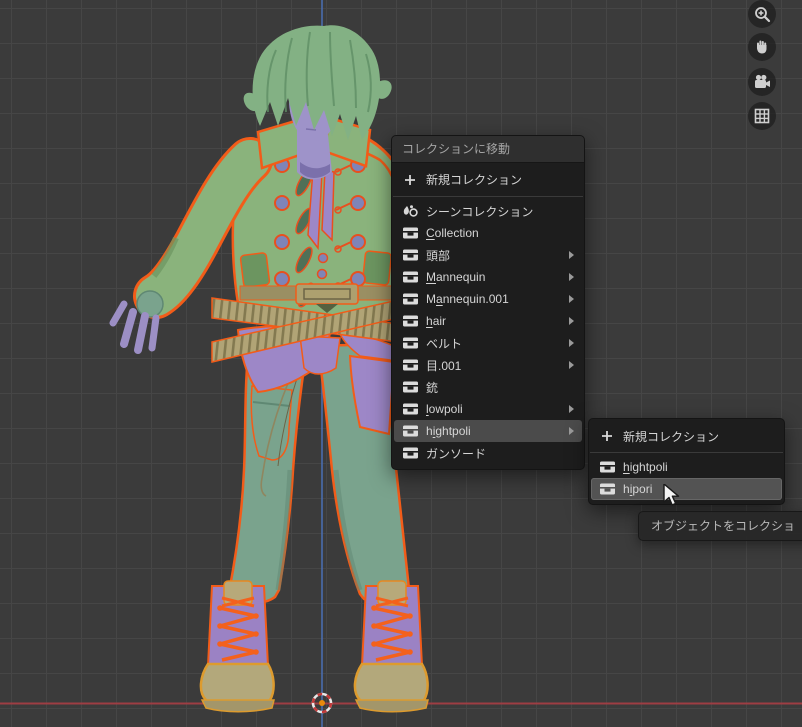  I want to click on move-to-collection-menu: コレクションに移動 新規コレクション シーンコレクション Collection, so click(488, 302).